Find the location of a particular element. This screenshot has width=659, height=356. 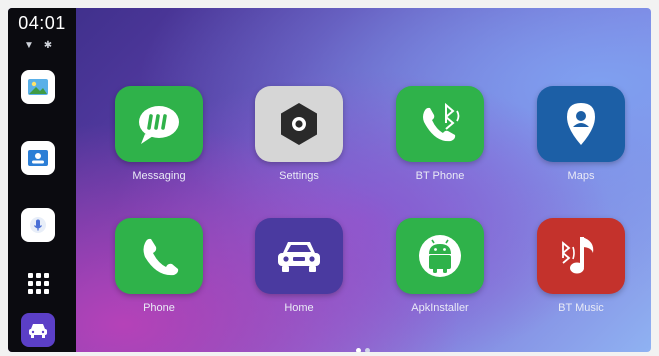

sidebar-item-app-grid is located at coordinates (38, 283).